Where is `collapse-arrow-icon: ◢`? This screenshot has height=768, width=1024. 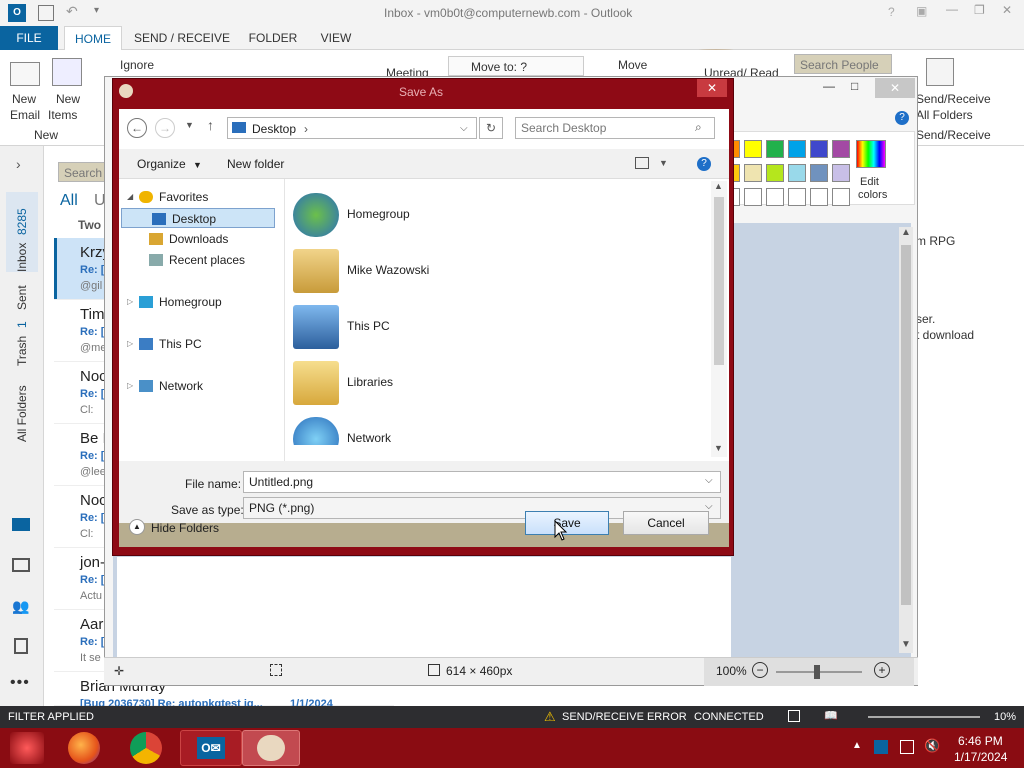 collapse-arrow-icon: ◢ is located at coordinates (130, 197).